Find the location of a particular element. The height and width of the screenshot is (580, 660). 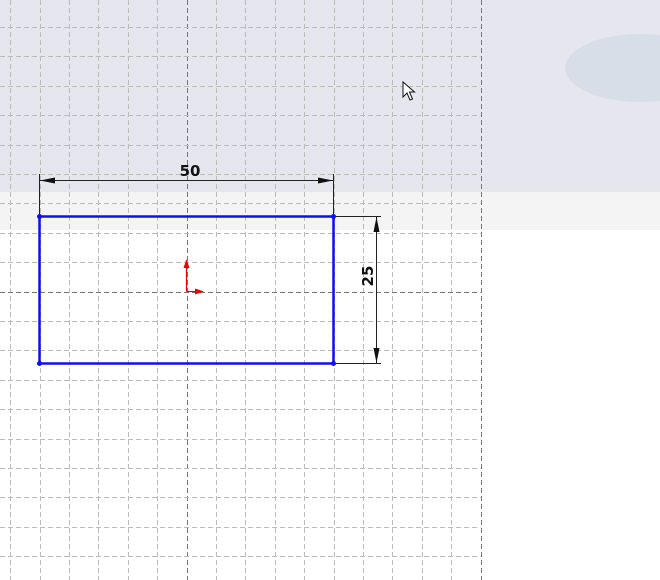

arrow-pointer-icon is located at coordinates (409, 90).